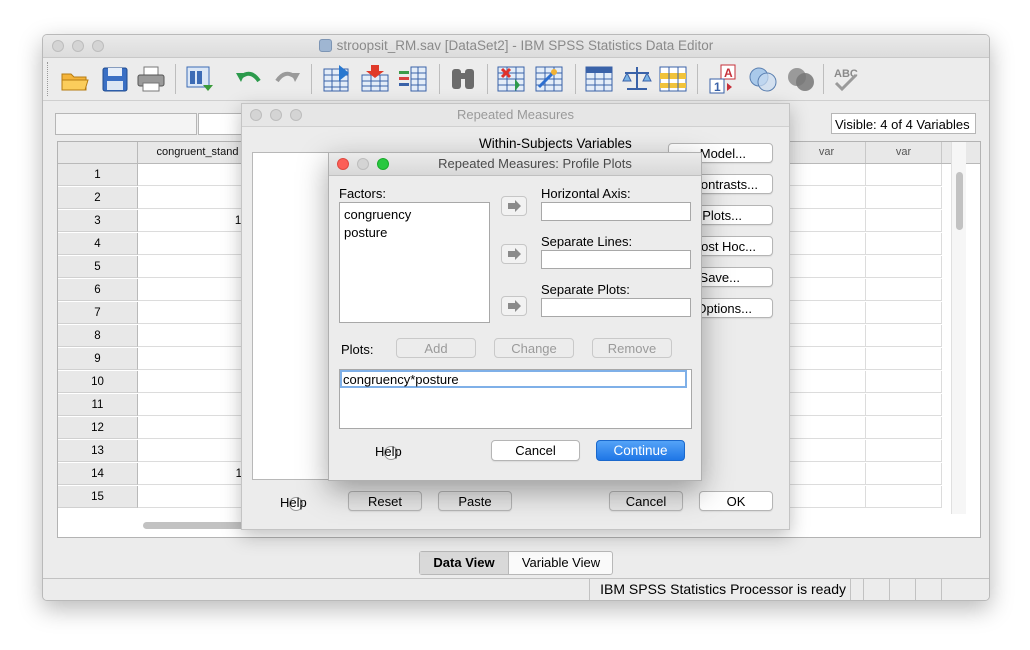 Image resolution: width=1030 pixels, height=650 pixels. I want to click on ok-button: OK, so click(736, 501).